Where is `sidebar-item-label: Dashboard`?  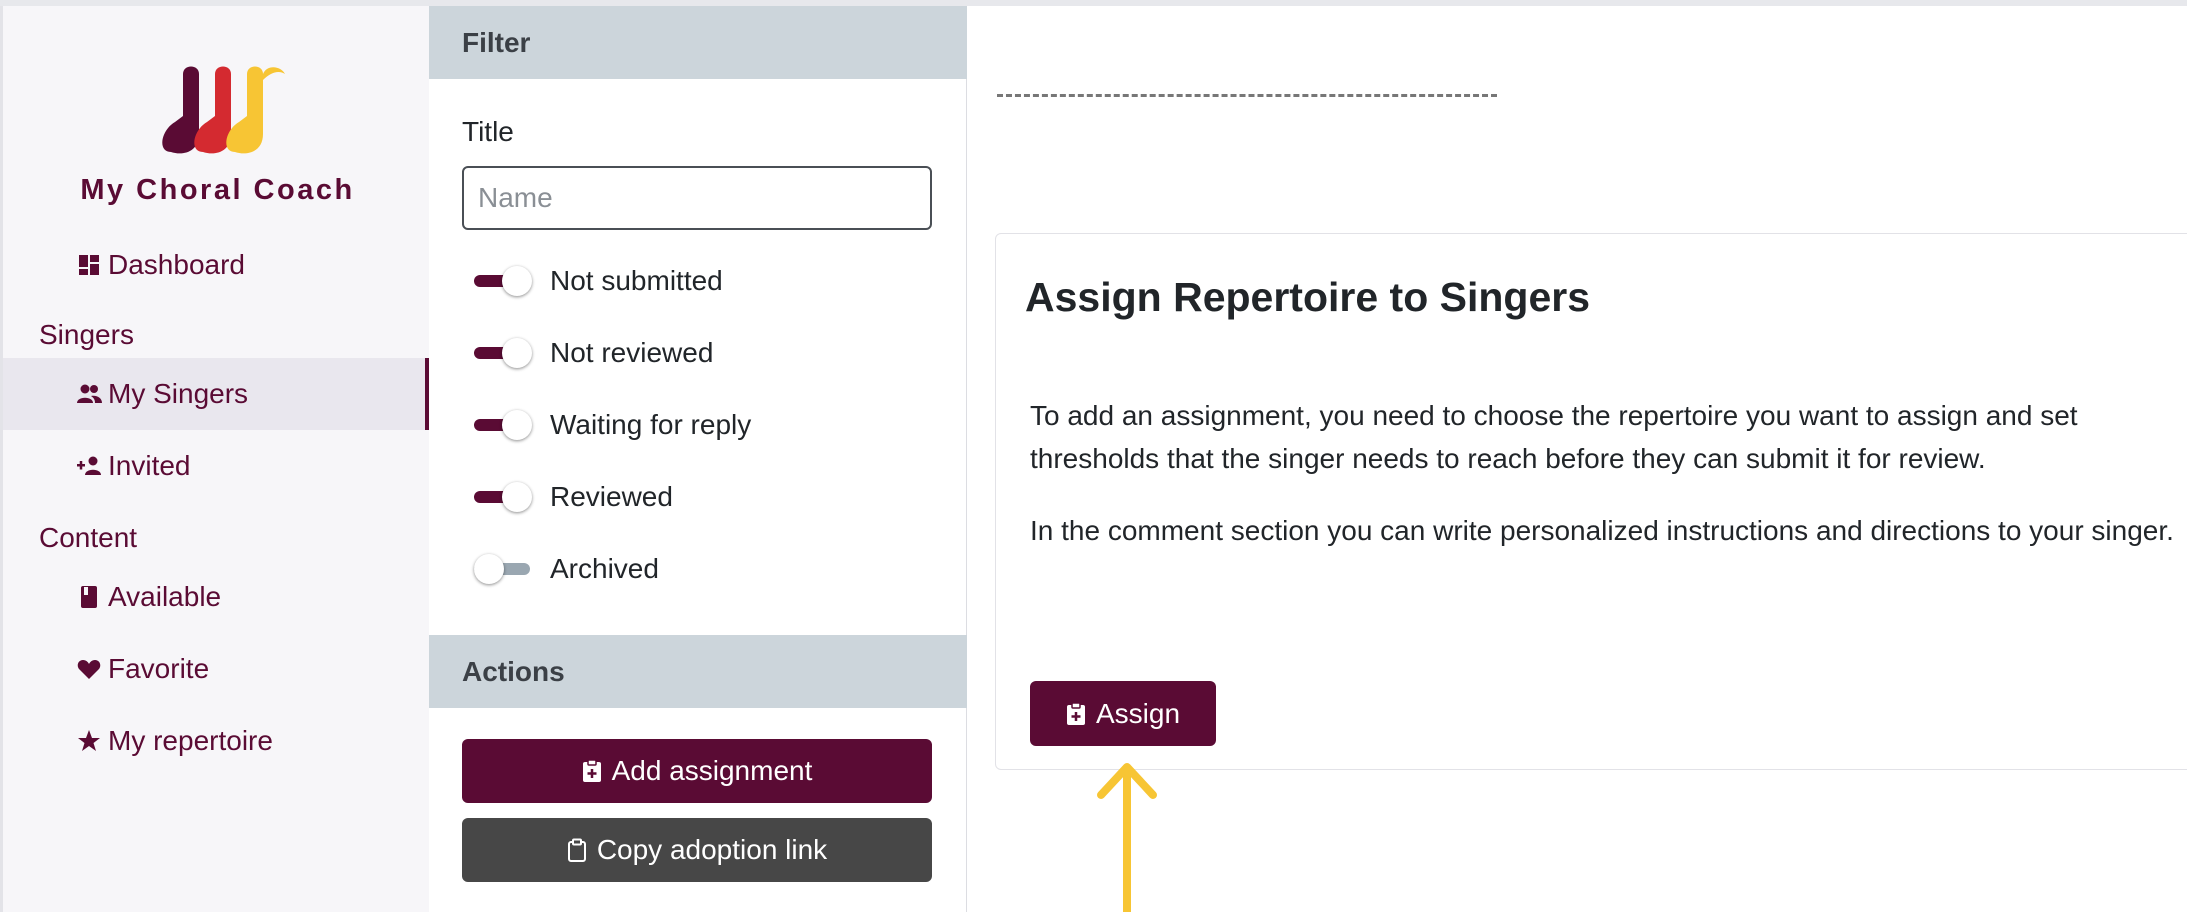
sidebar-item-label: Dashboard is located at coordinates (176, 264).